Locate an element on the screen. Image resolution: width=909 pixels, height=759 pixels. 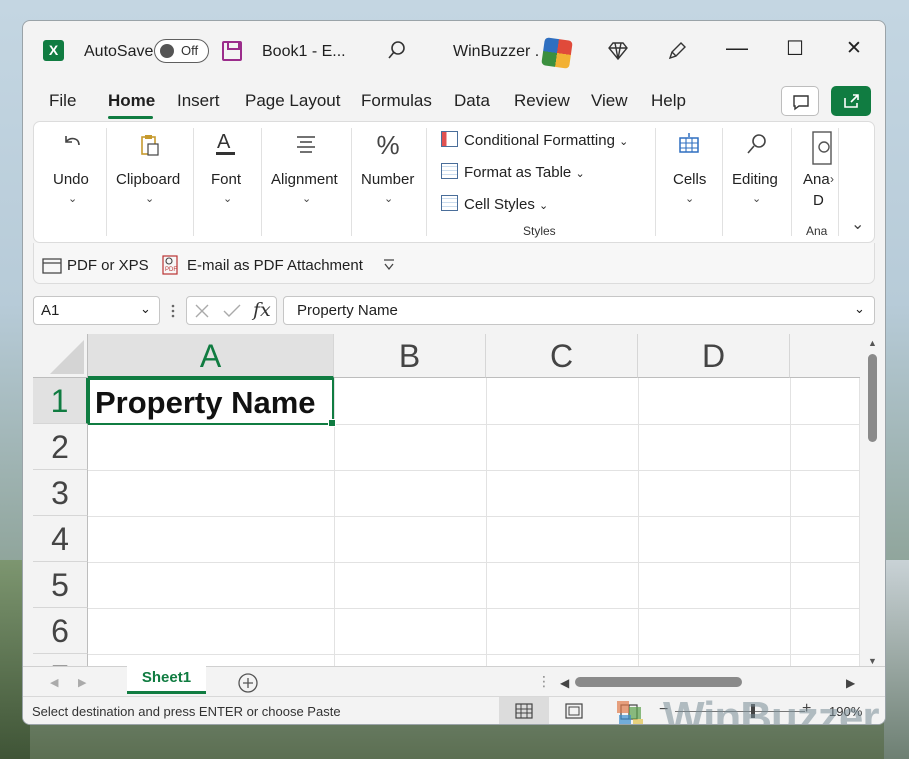
alignment-button: Alignment is located at coordinates (304, 179).